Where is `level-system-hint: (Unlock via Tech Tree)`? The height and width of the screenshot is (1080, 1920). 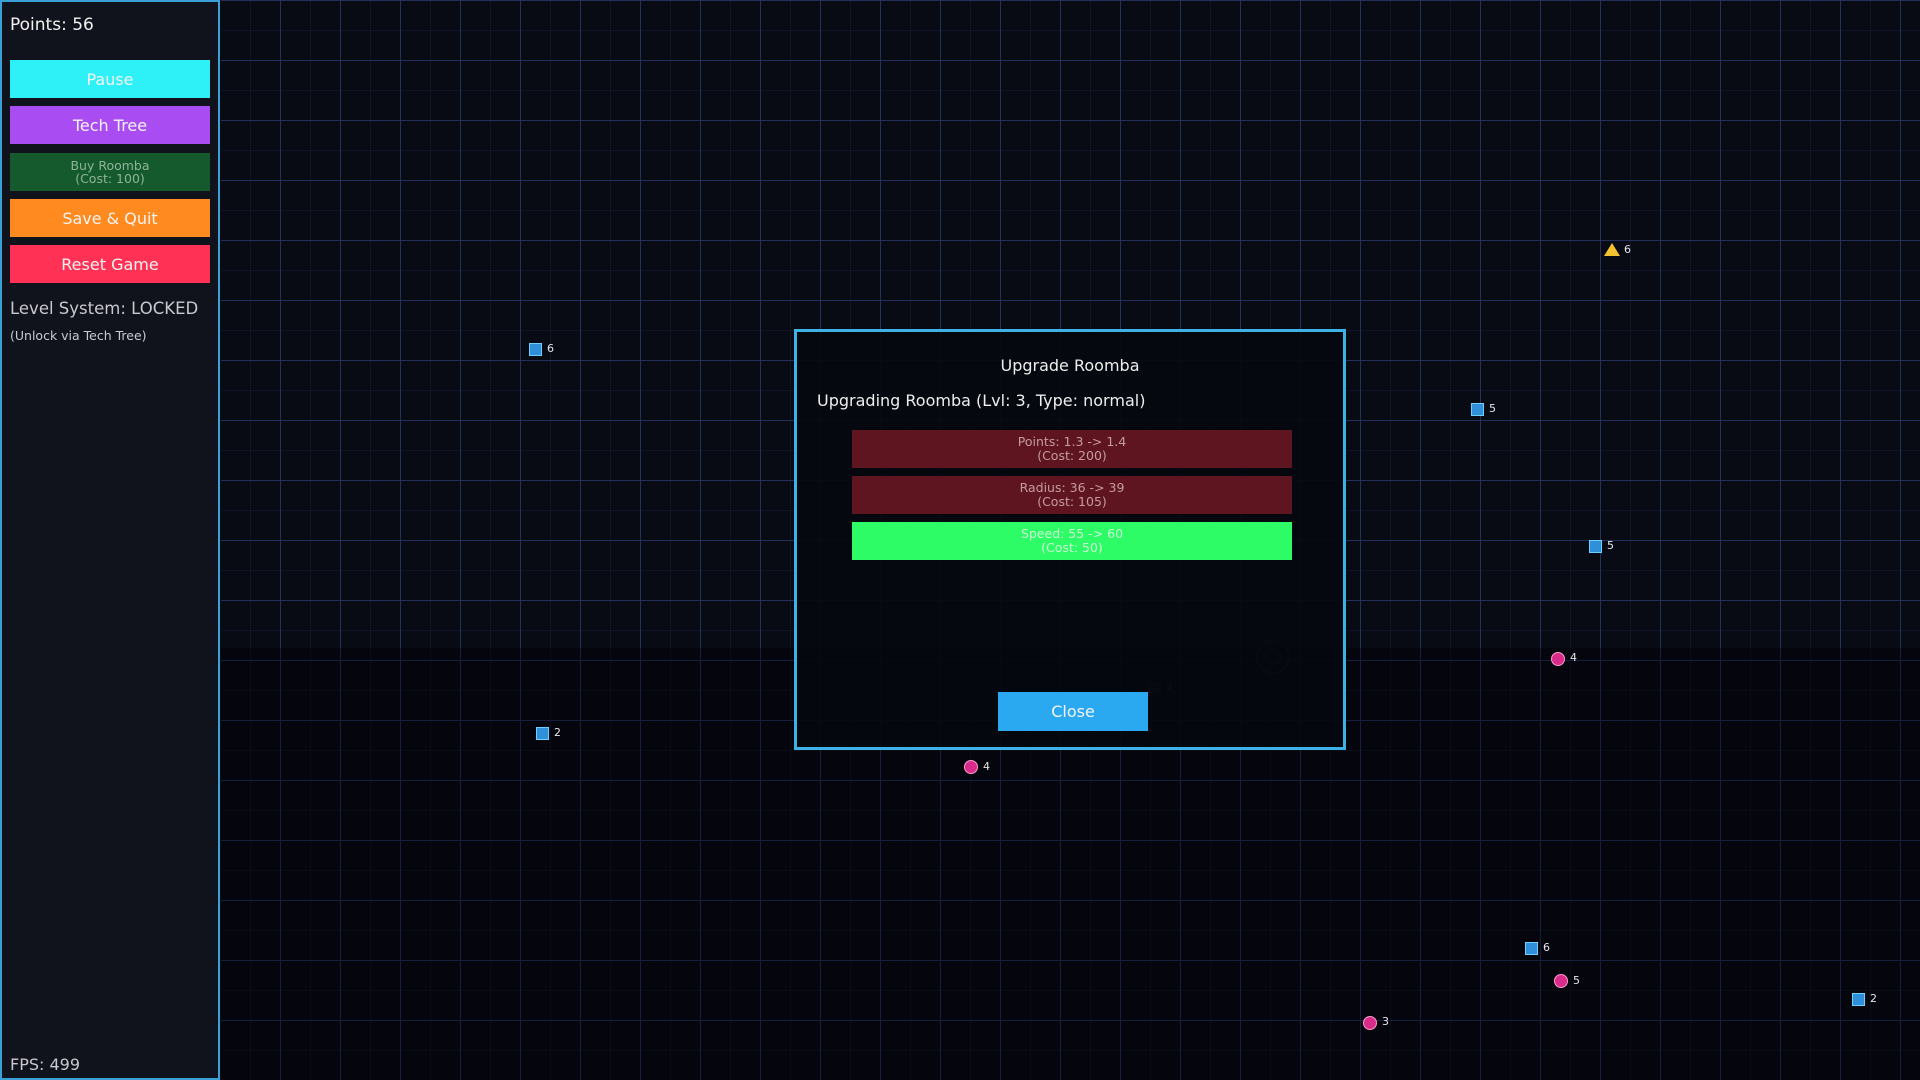
level-system-hint: (Unlock via Tech Tree) is located at coordinates (78, 335).